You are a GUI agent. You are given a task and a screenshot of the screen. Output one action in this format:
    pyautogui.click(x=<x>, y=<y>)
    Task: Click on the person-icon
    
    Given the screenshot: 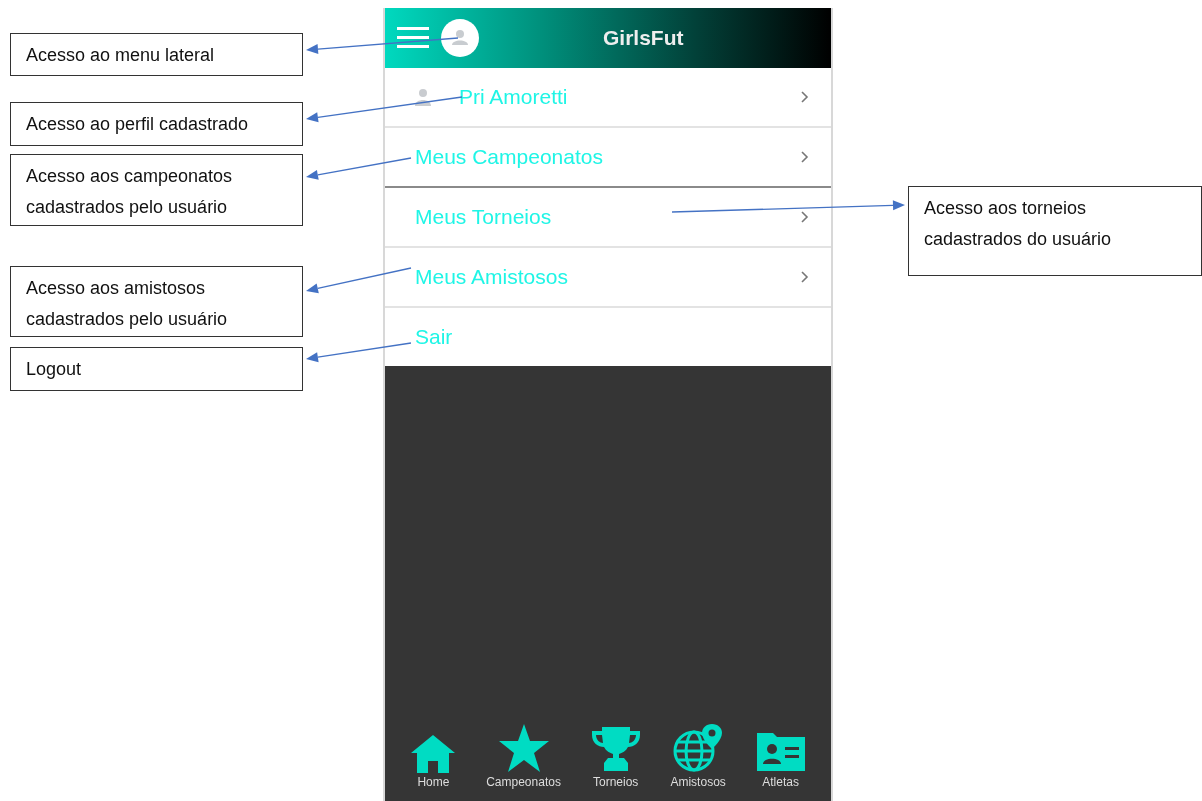 What is the action you would take?
    pyautogui.click(x=423, y=97)
    